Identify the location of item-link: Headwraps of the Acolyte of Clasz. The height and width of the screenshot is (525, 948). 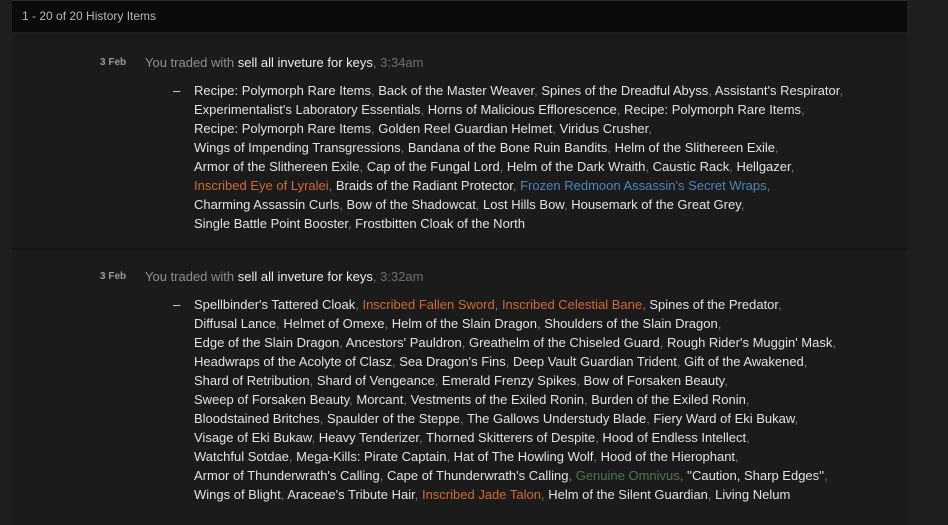
(293, 361).